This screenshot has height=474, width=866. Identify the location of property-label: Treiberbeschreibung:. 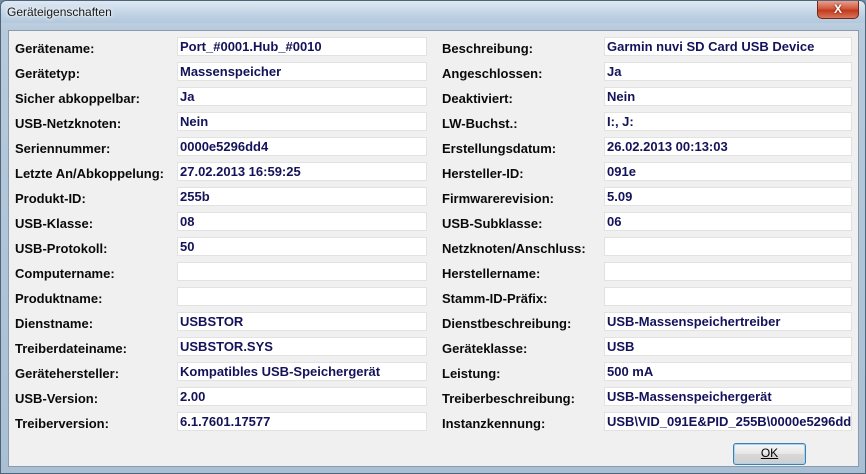
(508, 398).